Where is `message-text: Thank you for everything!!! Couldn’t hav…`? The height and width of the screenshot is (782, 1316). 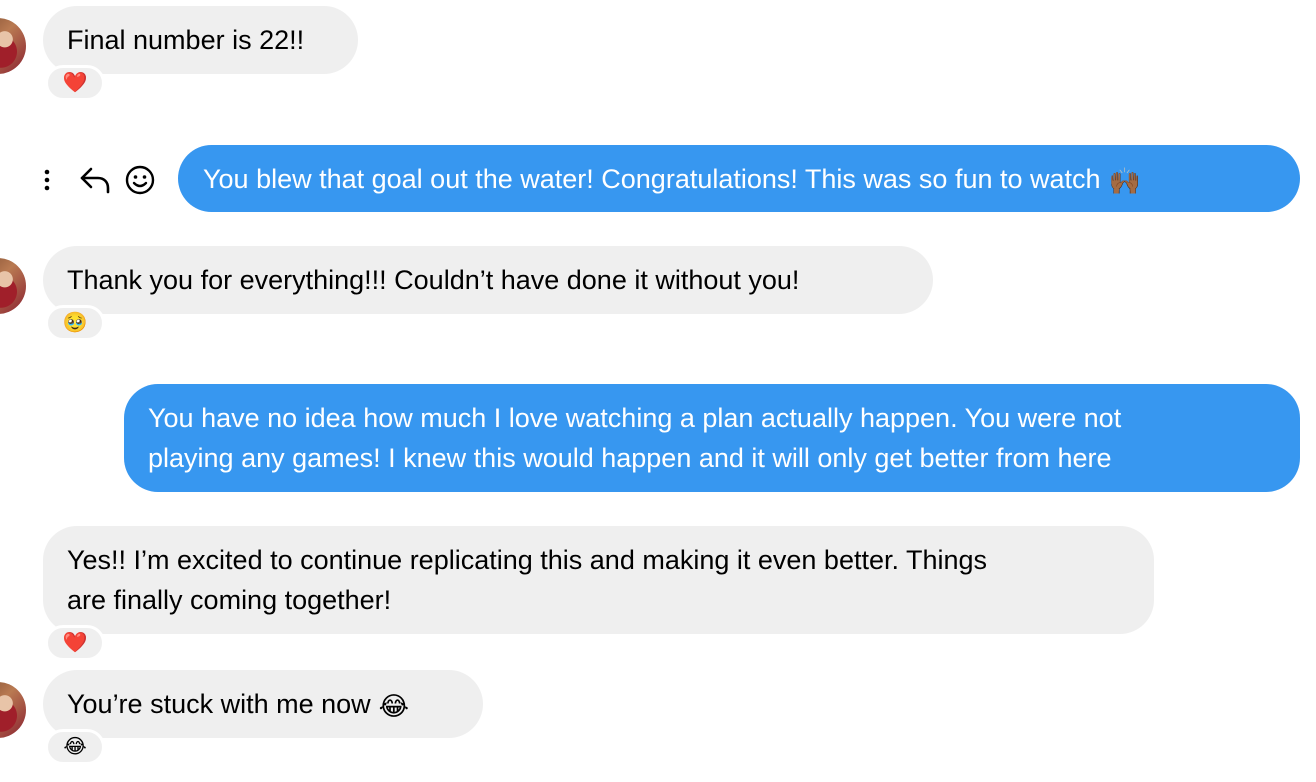
message-text: Thank you for everything!!! Couldn’t hav… is located at coordinates (433, 280).